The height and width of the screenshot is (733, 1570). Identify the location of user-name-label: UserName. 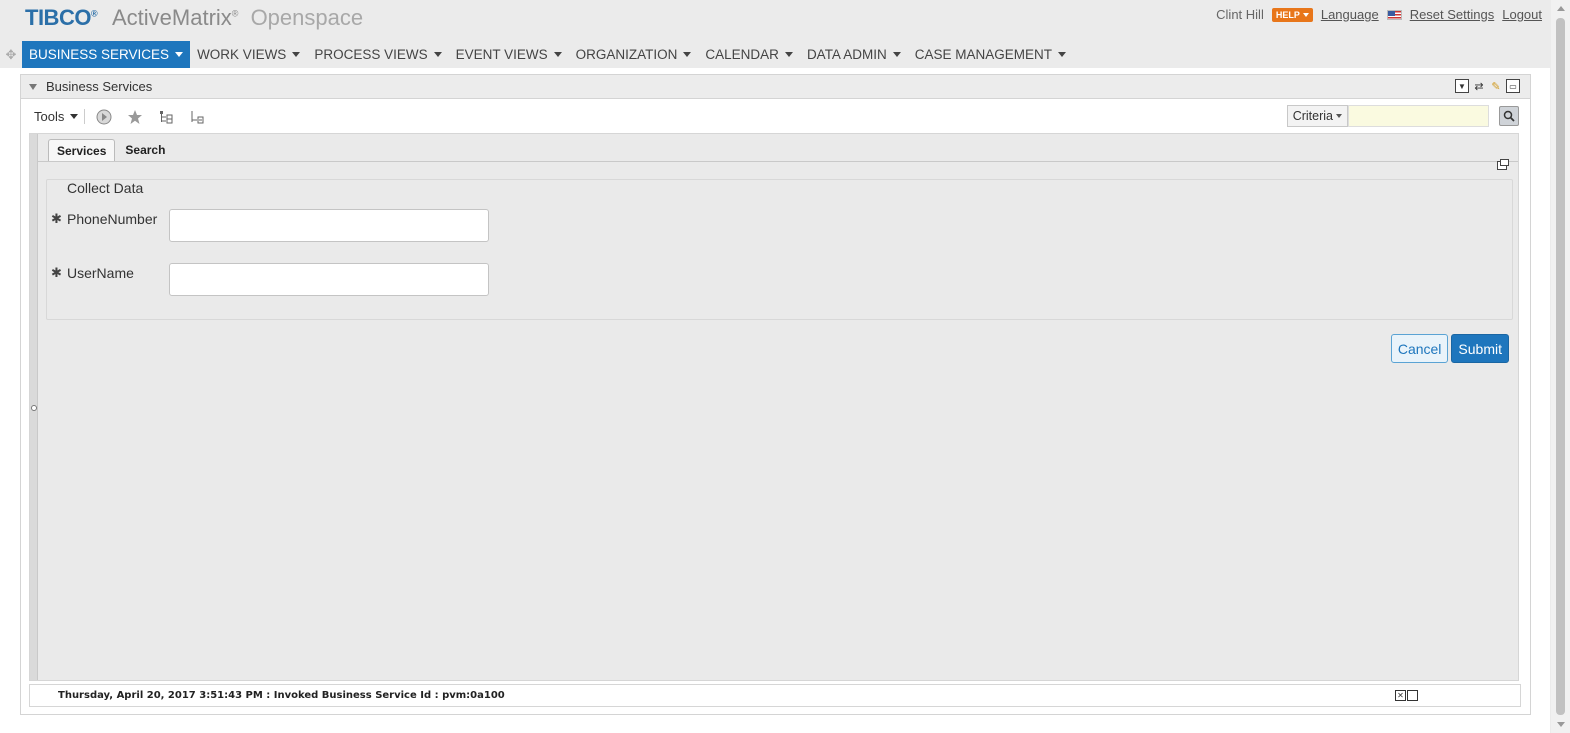
(100, 273).